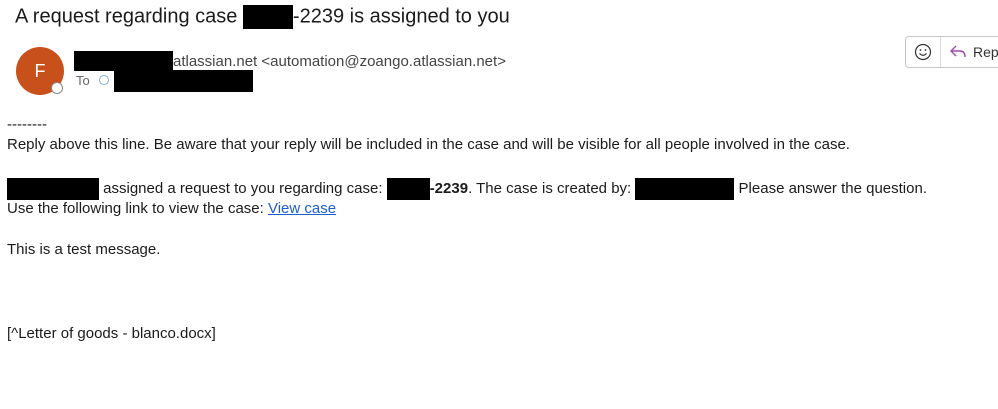 The width and height of the screenshot is (998, 409). I want to click on recipient-presence-icon, so click(104, 80).